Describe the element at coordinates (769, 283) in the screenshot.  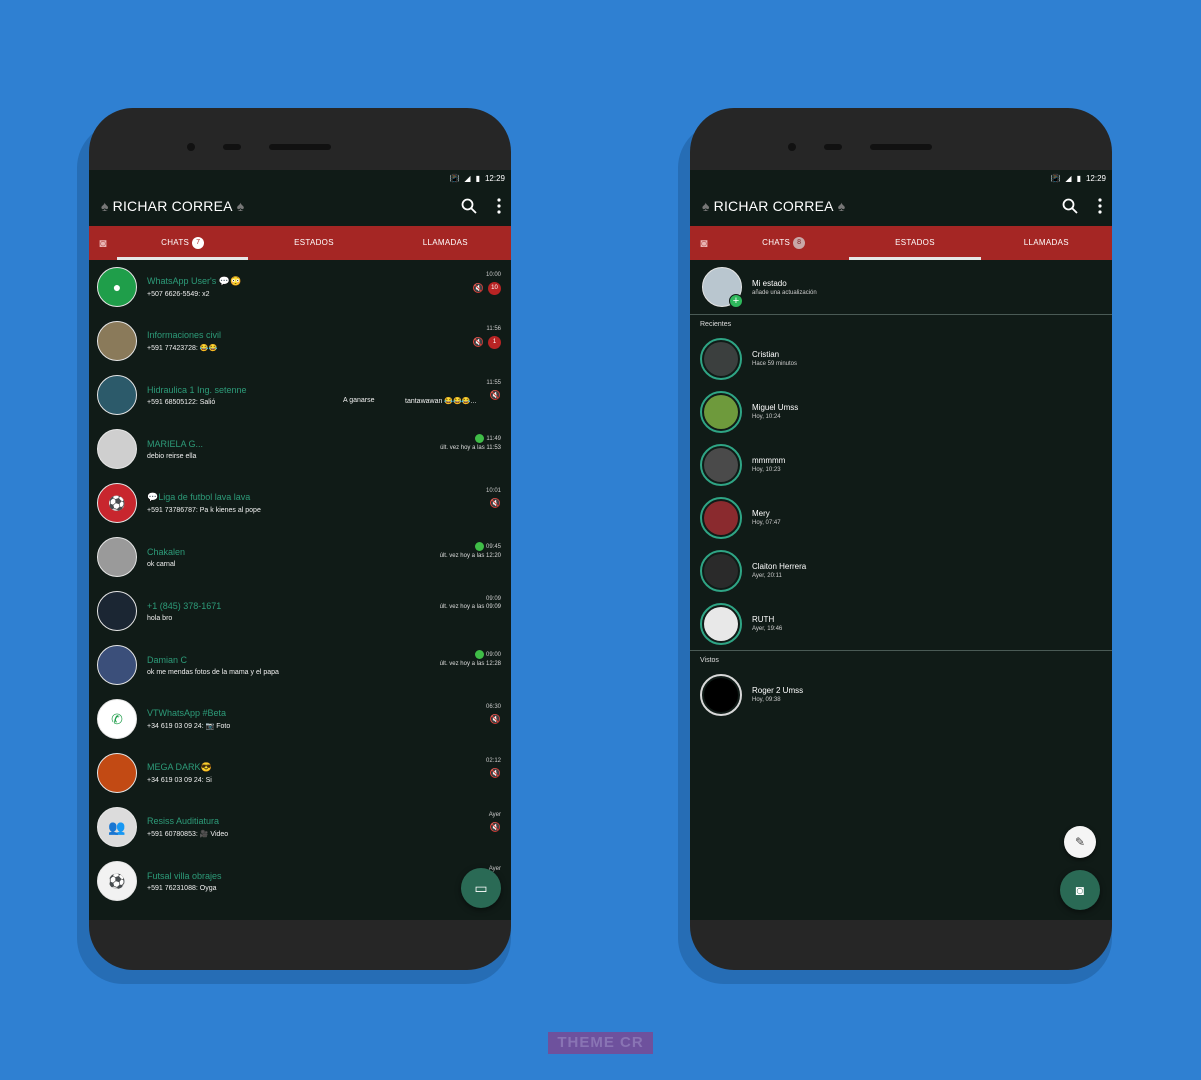
I see `my-status-title: Mi estado` at that location.